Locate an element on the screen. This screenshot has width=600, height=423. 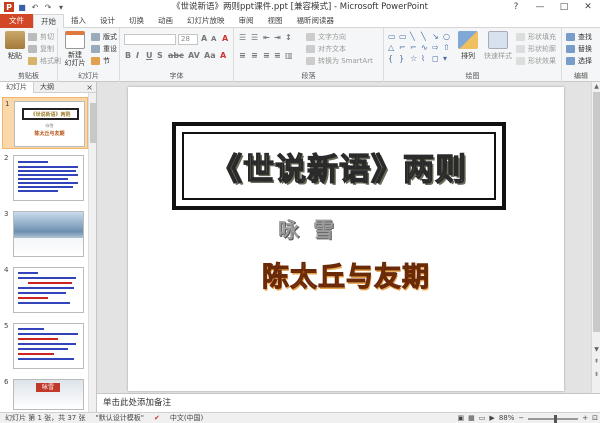
zoom-slider is located at coordinates (553, 418).